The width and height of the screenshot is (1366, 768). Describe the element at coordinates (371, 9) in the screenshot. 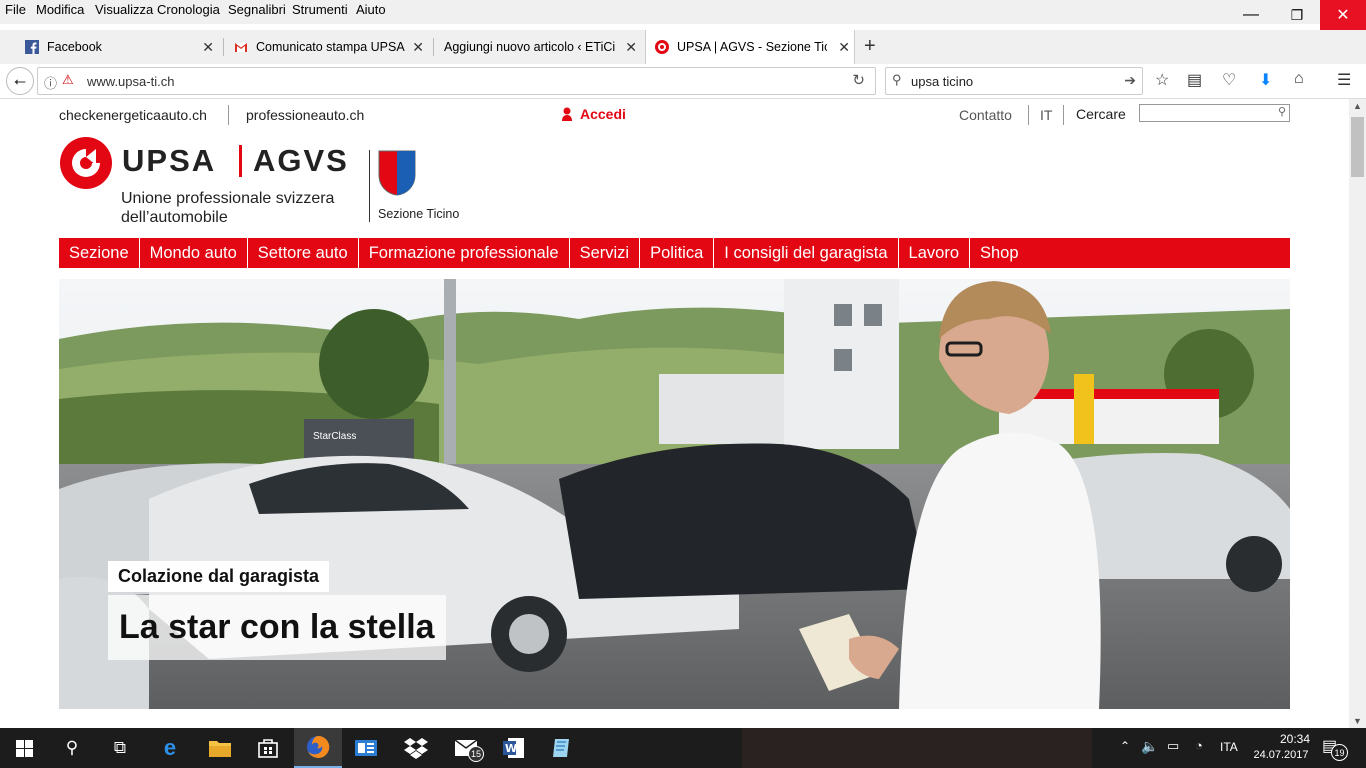

I see `menu-aiuto: Aiuto` at that location.